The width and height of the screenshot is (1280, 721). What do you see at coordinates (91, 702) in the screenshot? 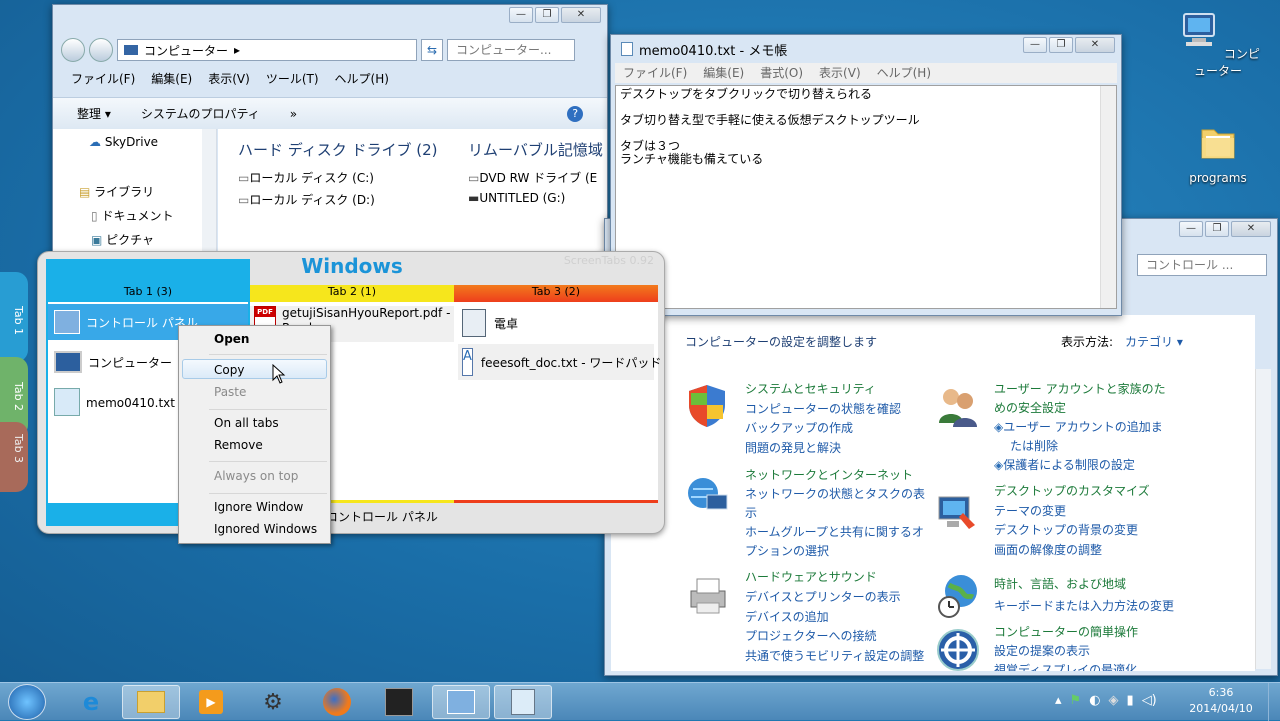
I see `taskbar-ie: e` at bounding box center [91, 702].